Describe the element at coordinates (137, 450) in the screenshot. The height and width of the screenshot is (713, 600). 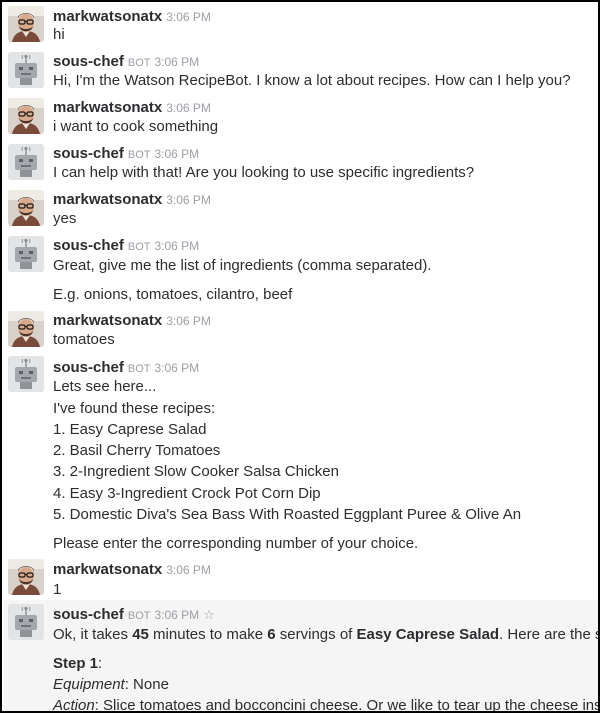
I see `recipe-option: 2. Basil Cherry Tomatoes` at that location.